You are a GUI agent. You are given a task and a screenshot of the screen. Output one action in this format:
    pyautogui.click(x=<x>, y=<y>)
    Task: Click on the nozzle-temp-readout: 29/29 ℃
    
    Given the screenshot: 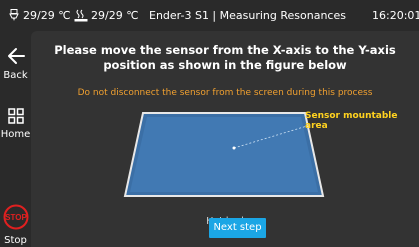 What is the action you would take?
    pyautogui.click(x=39, y=15)
    